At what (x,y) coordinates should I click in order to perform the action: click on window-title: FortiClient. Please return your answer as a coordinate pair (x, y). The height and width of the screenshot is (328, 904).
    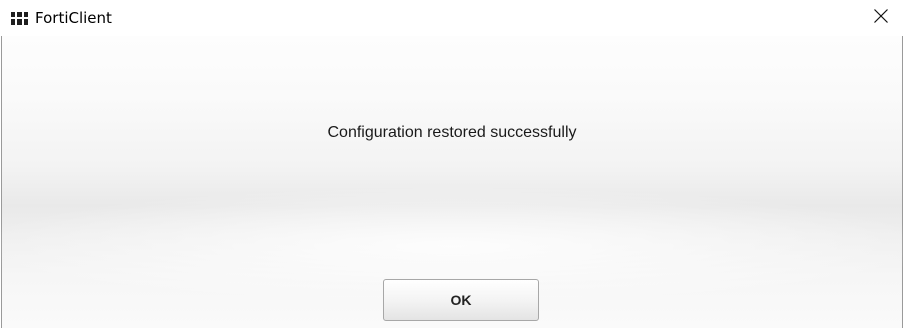
    Looking at the image, I should click on (73, 18).